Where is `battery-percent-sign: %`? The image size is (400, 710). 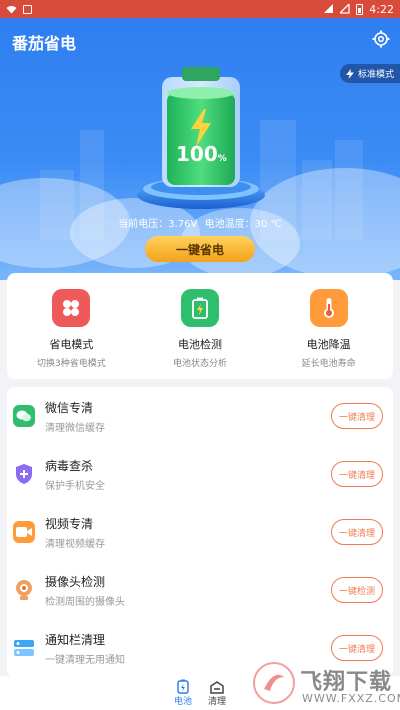
battery-percent-sign: % is located at coordinates (222, 159).